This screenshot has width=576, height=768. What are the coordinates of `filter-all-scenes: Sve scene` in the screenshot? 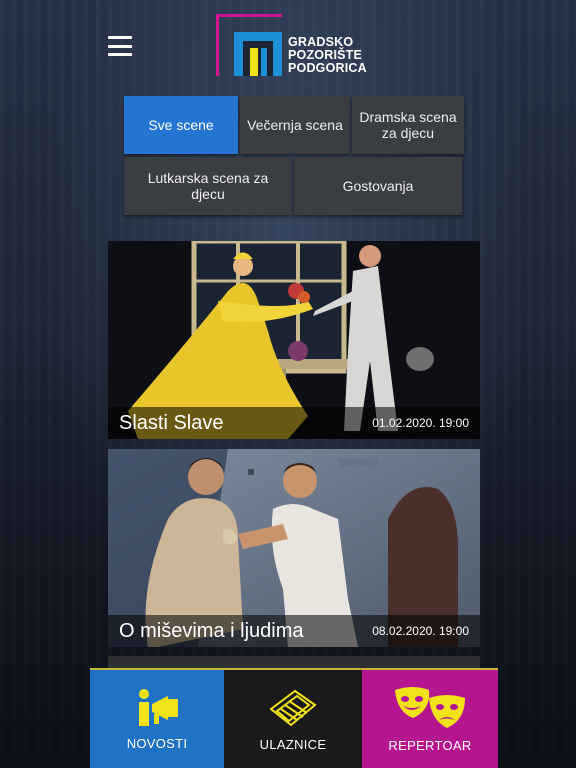 It's located at (181, 125).